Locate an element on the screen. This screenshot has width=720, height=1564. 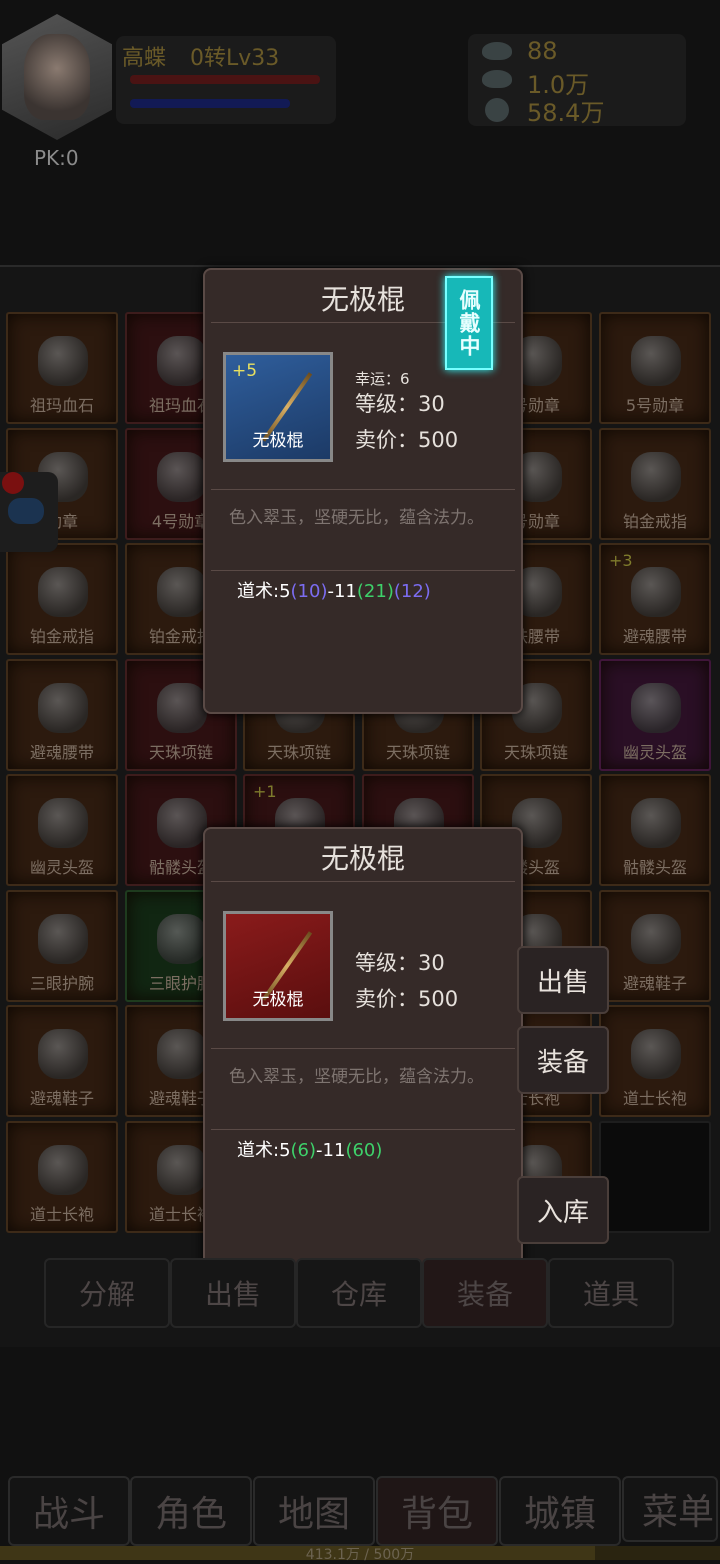
attribute-line: 道术:5(10)-11(21)(12) is located at coordinates (334, 590).